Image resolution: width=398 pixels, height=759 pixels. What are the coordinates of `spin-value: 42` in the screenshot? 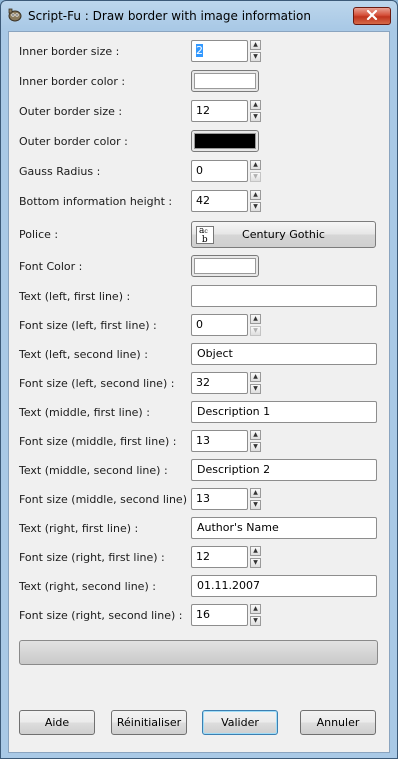 It's located at (203, 200).